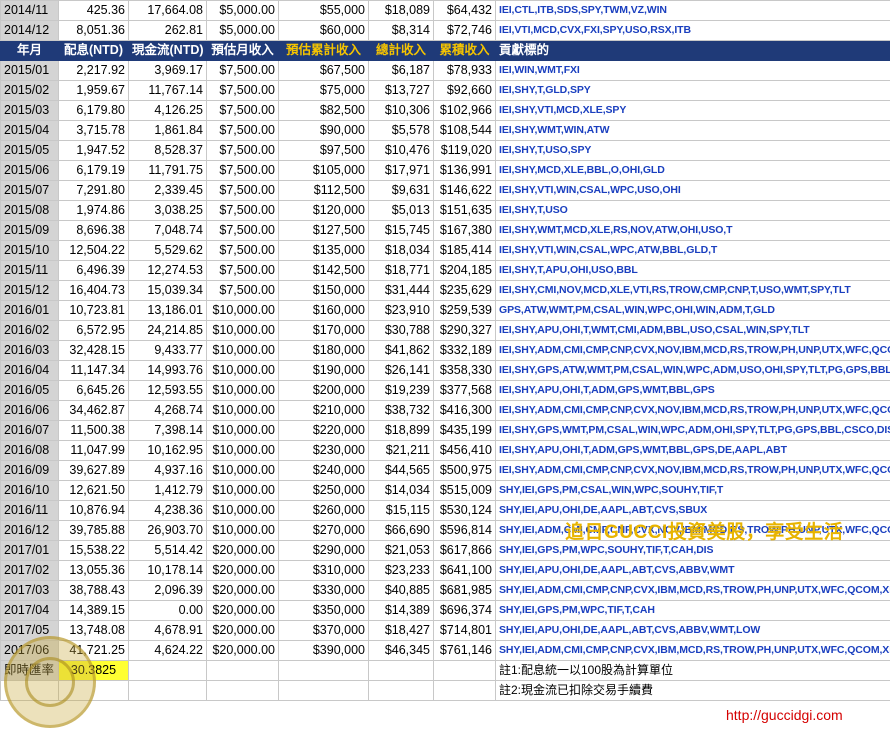  What do you see at coordinates (323, 590) in the screenshot?
I see `row-est-cumulative: $330,000` at bounding box center [323, 590].